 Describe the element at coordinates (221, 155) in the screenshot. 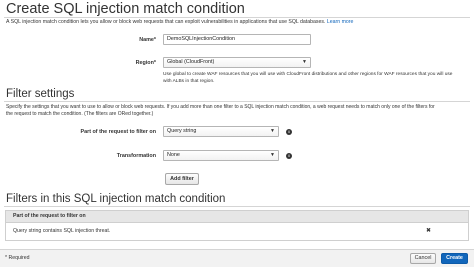

I see `transformation-select: None ▼` at that location.